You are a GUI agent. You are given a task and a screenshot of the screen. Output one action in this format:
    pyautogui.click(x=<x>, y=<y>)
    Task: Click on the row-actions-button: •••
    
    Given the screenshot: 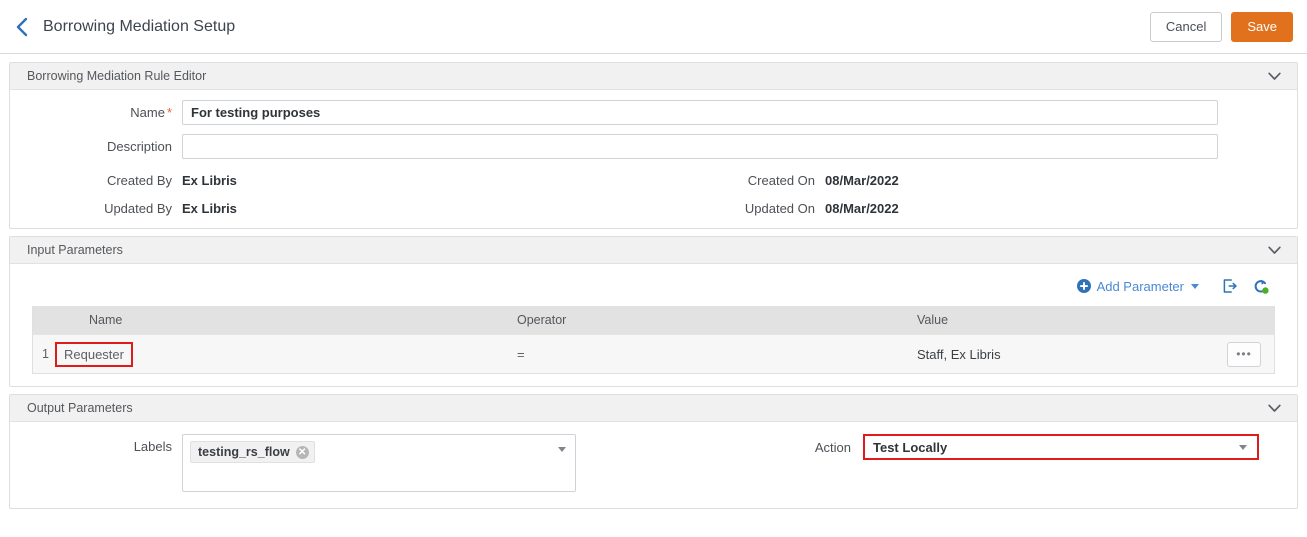 What is the action you would take?
    pyautogui.click(x=1244, y=354)
    